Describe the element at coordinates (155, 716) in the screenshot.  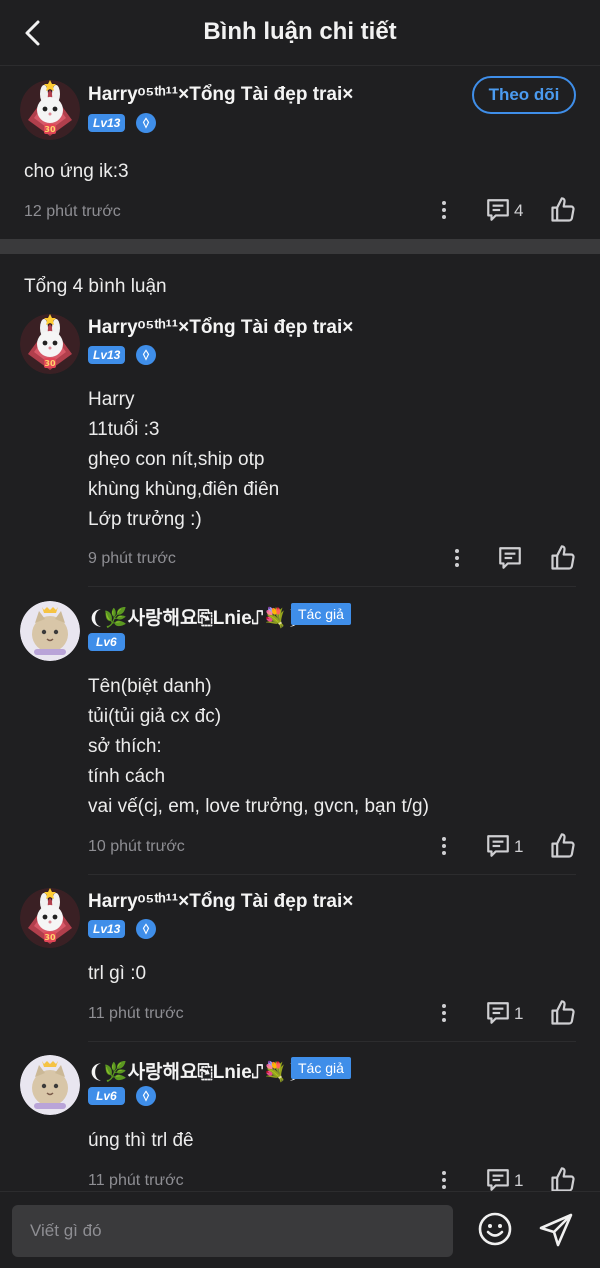
I see `comment-line: tủi(tủi giả cx đc)` at that location.